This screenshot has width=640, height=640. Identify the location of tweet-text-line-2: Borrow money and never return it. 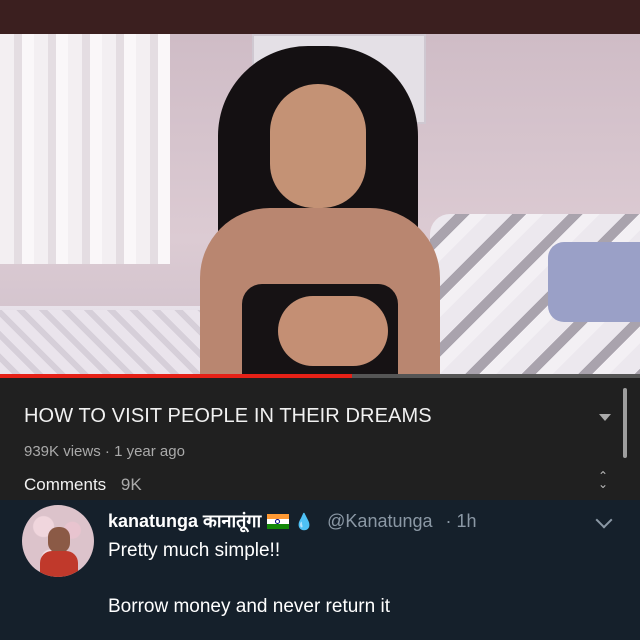
(249, 606).